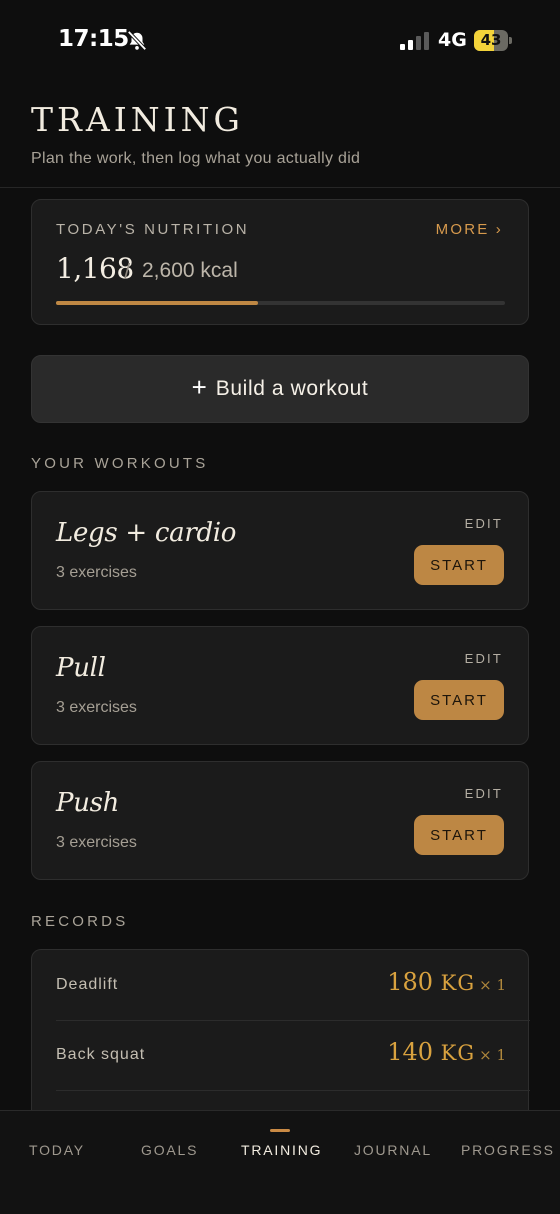 The width and height of the screenshot is (560, 1214). I want to click on calories-goal: 2,600 kcal, so click(190, 270).